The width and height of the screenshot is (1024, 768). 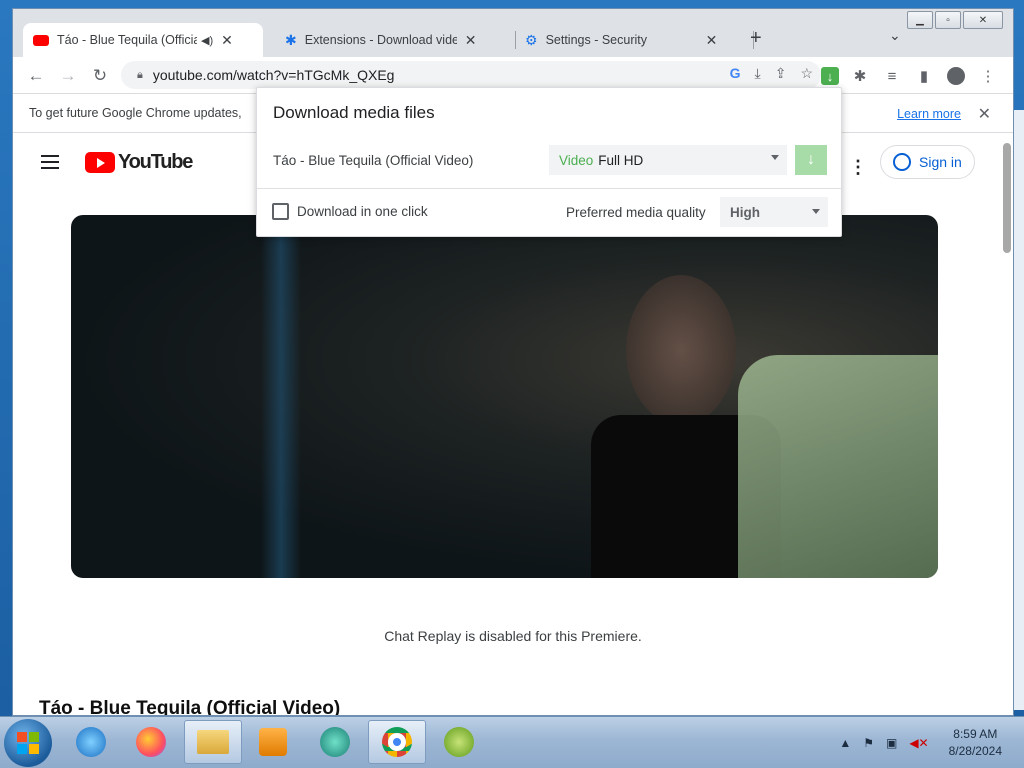 I want to click on one-click-option: Download in one click, so click(x=350, y=211).